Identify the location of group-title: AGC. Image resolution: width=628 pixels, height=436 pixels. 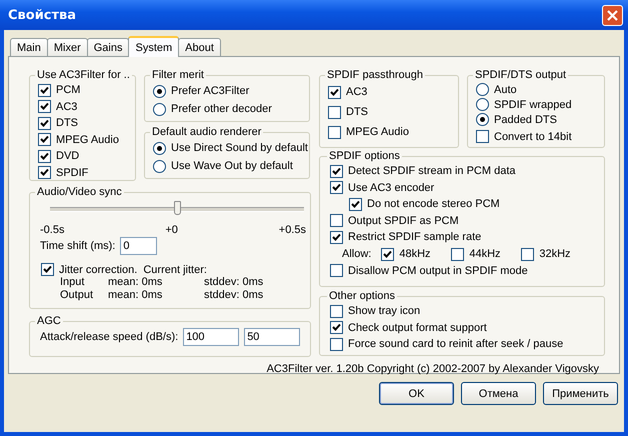
(49, 321).